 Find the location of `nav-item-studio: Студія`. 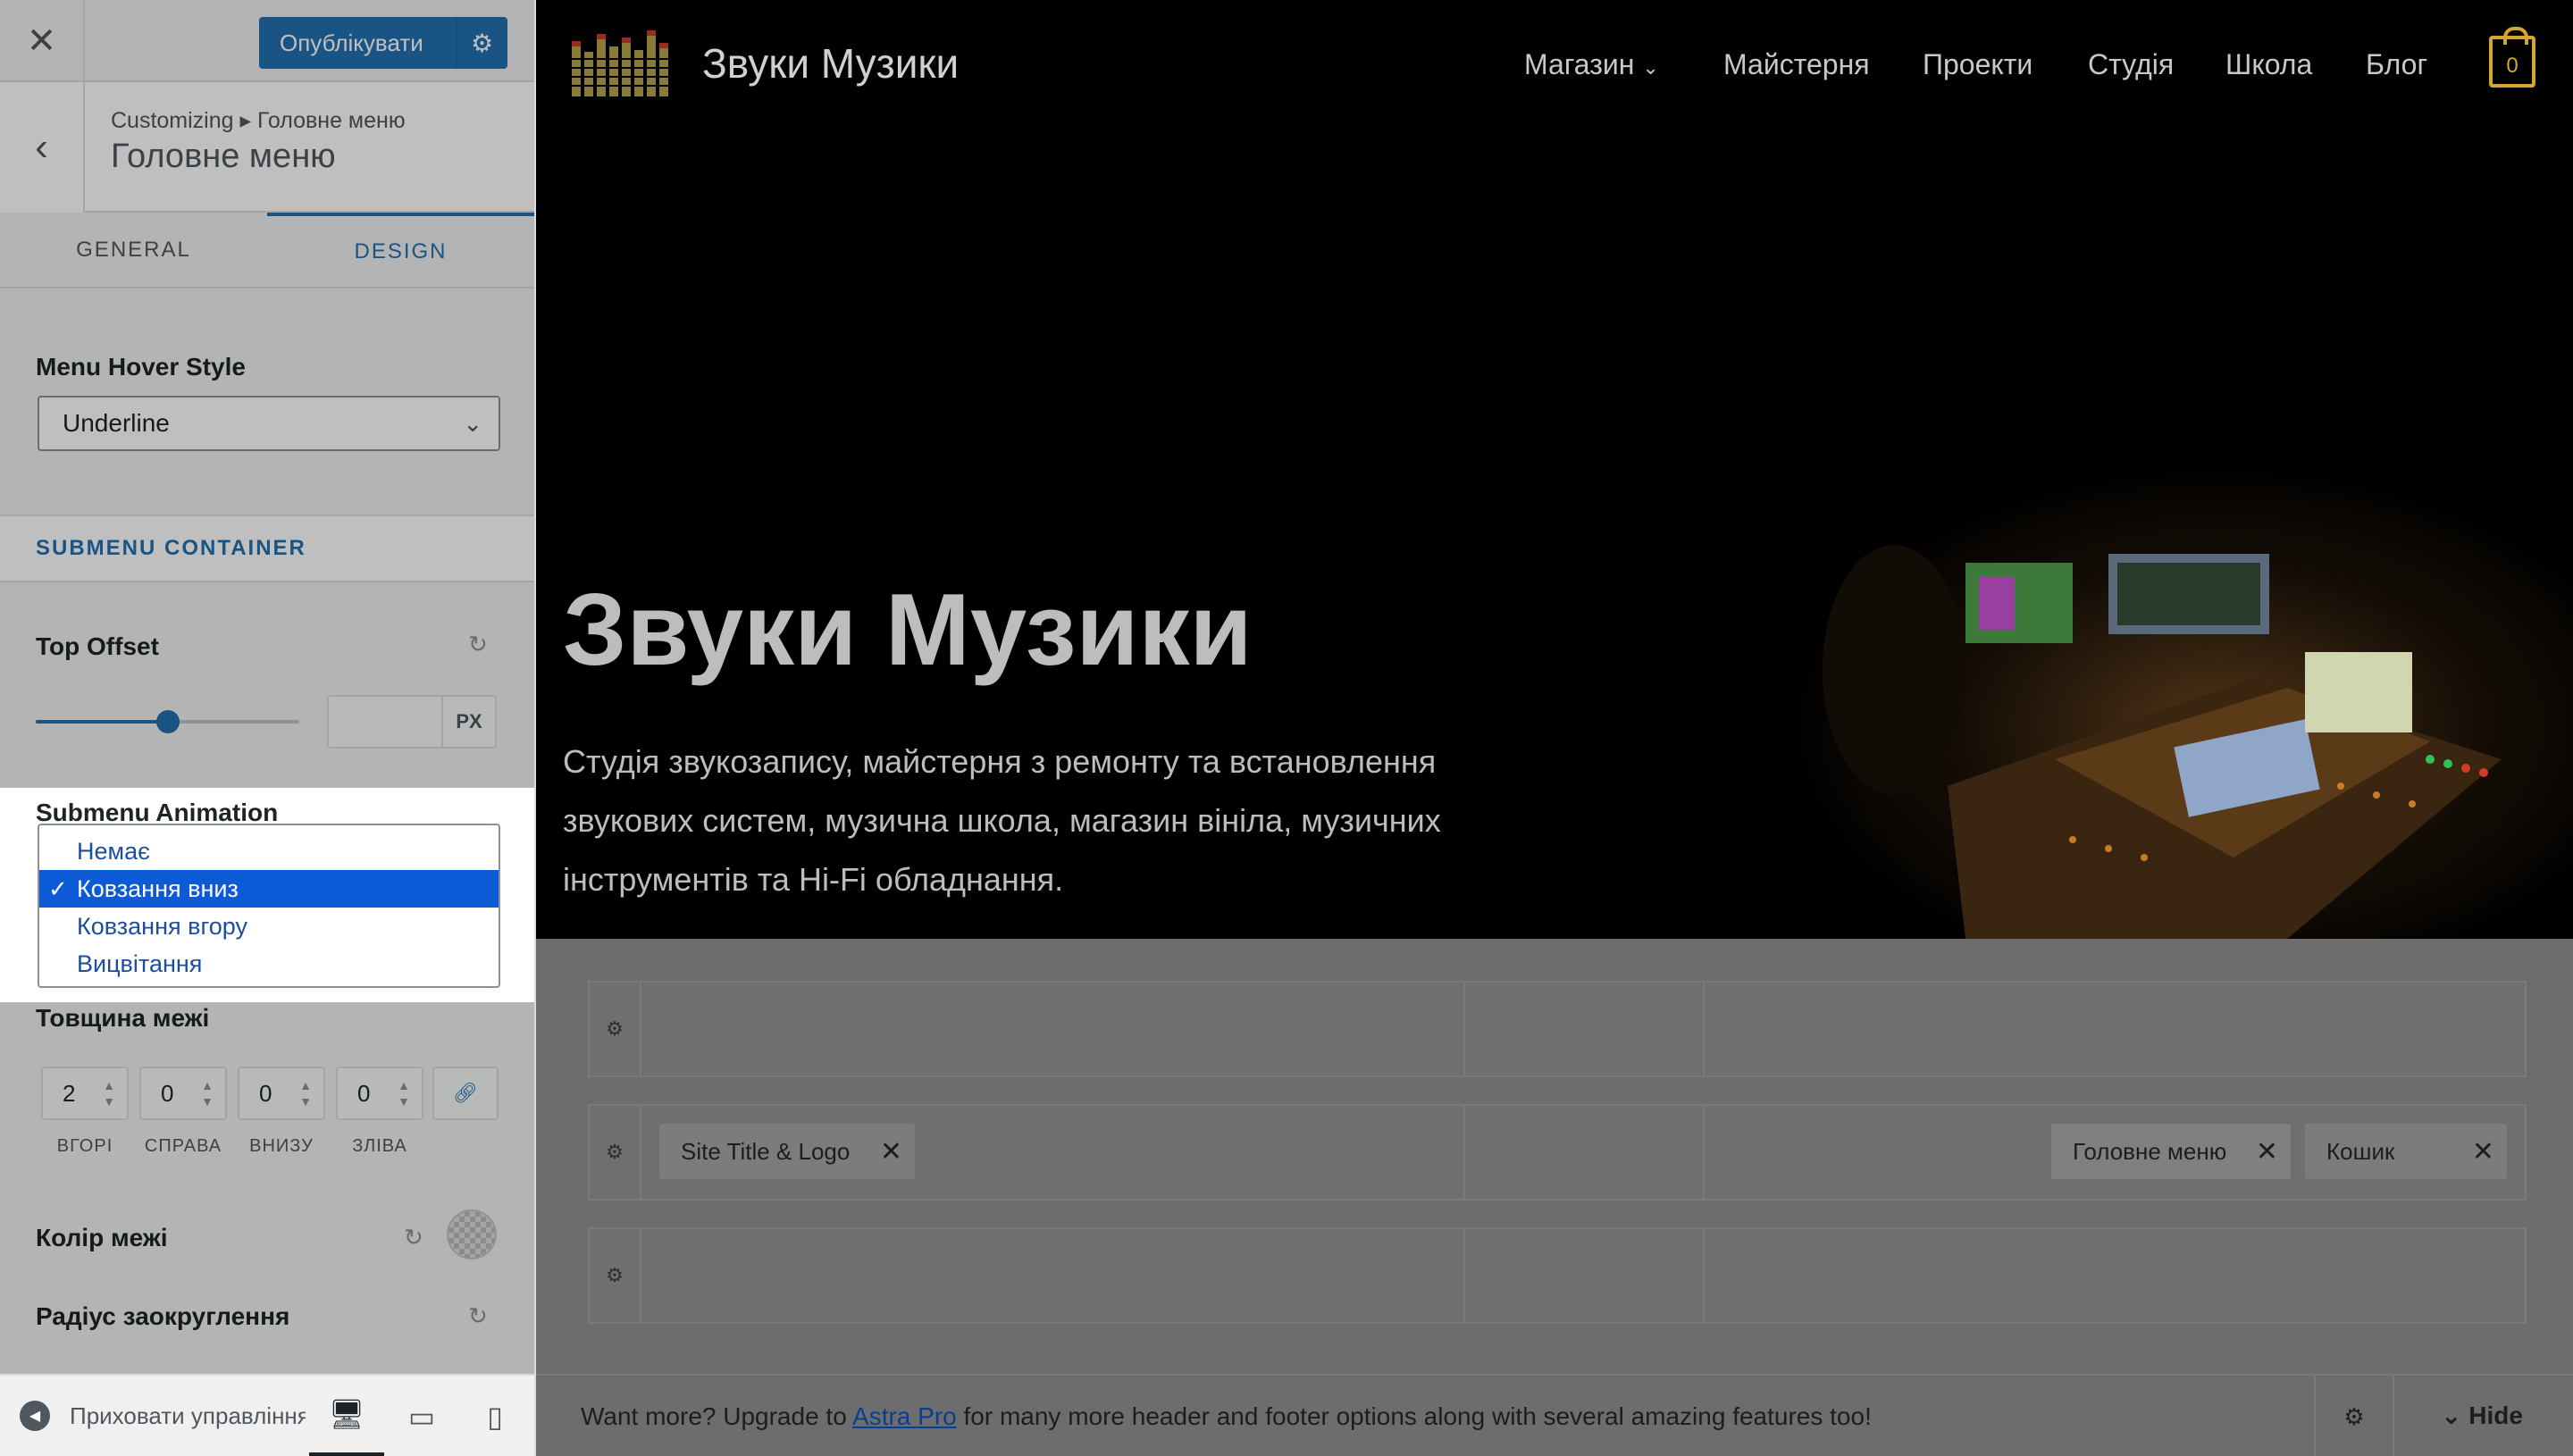

nav-item-studio: Студія is located at coordinates (2131, 64).